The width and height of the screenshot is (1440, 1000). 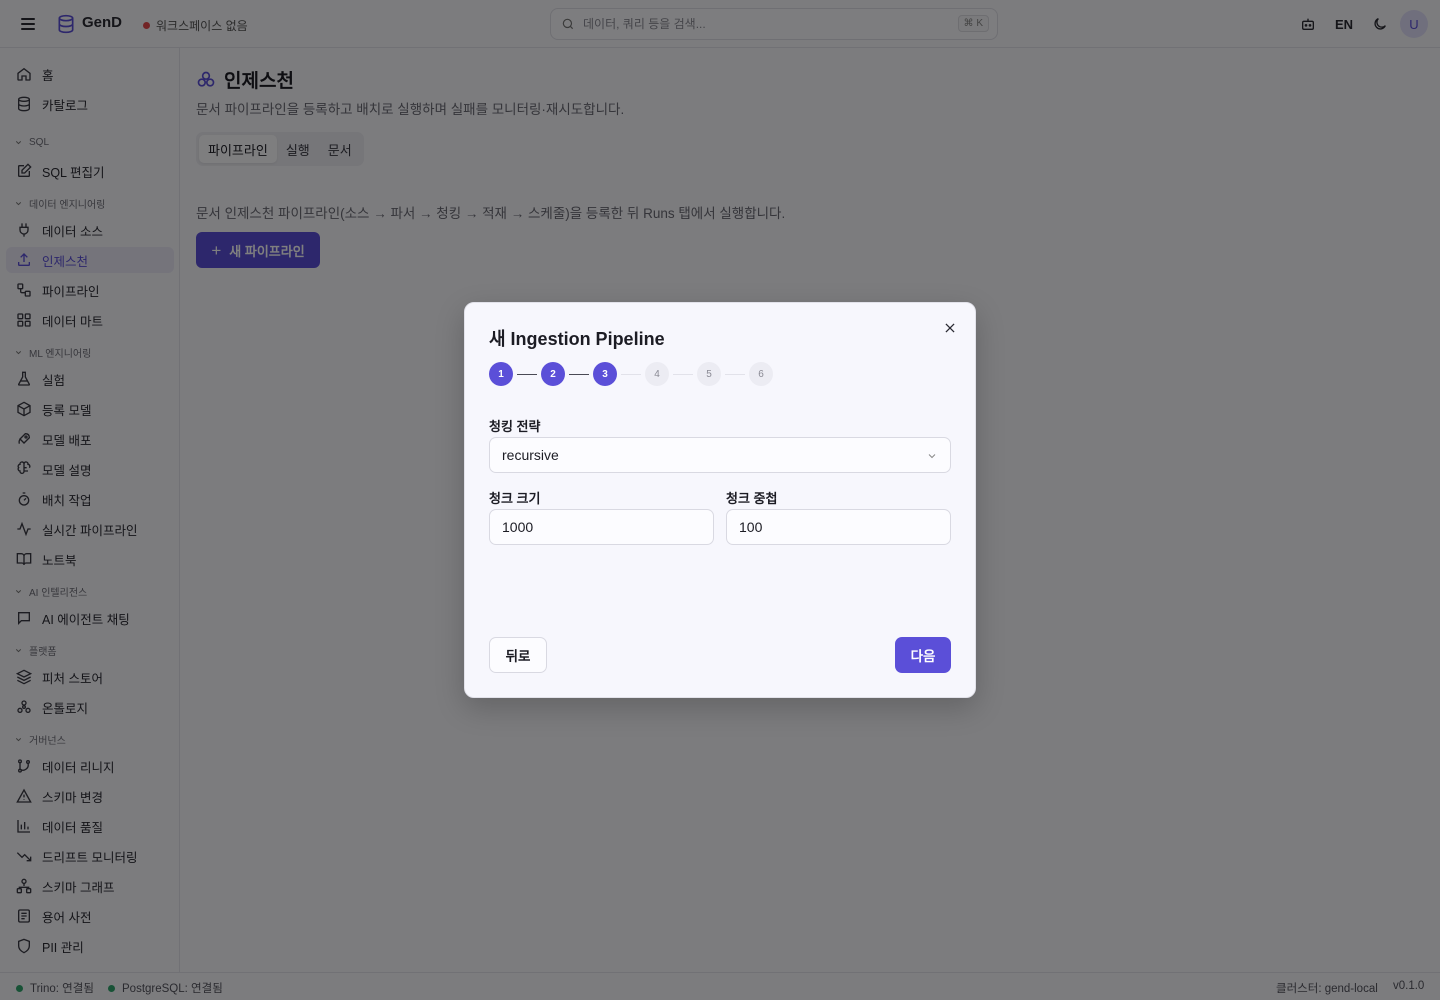 I want to click on step-2: 2, so click(x=553, y=374).